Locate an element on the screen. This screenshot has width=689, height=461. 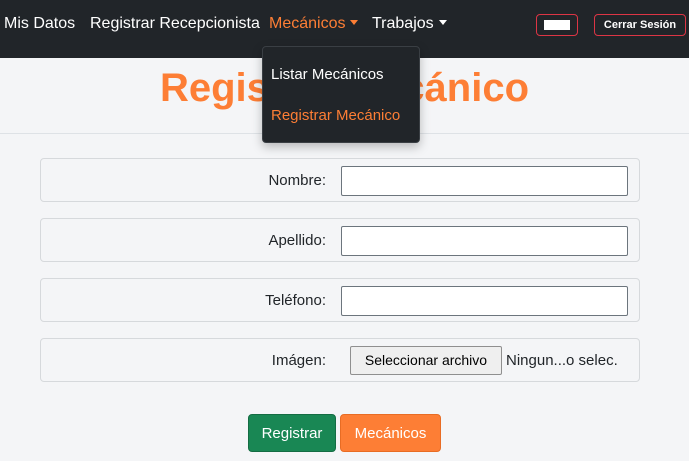
select-file-button: Seleccionar archivo is located at coordinates (426, 360).